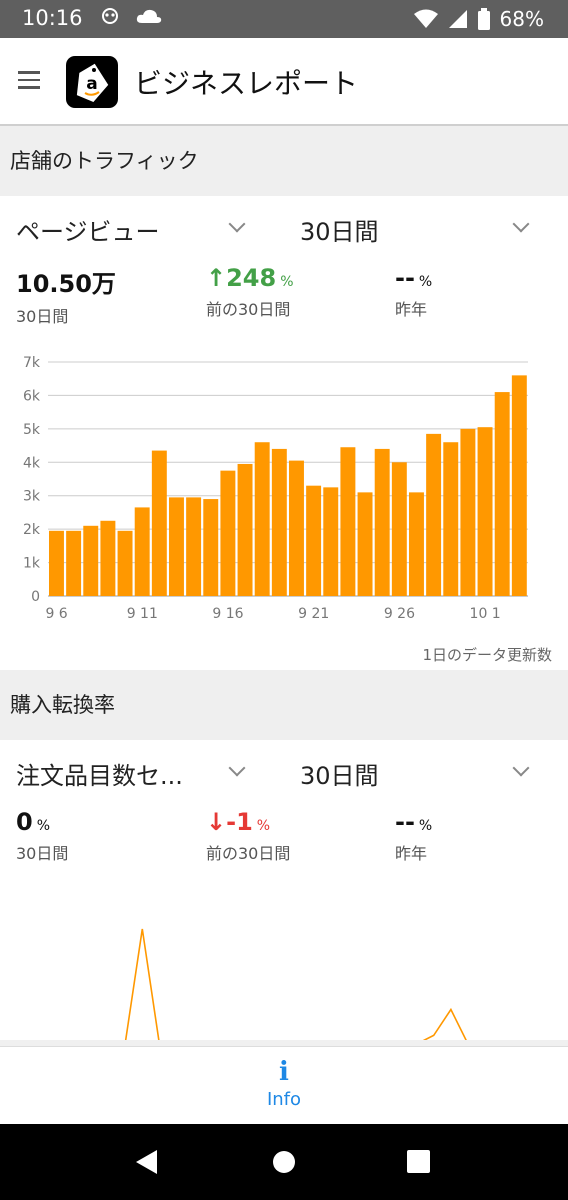 Image resolution: width=568 pixels, height=1200 pixels. I want to click on traffic-lastyear-metric: --% 昨年, so click(413, 292).